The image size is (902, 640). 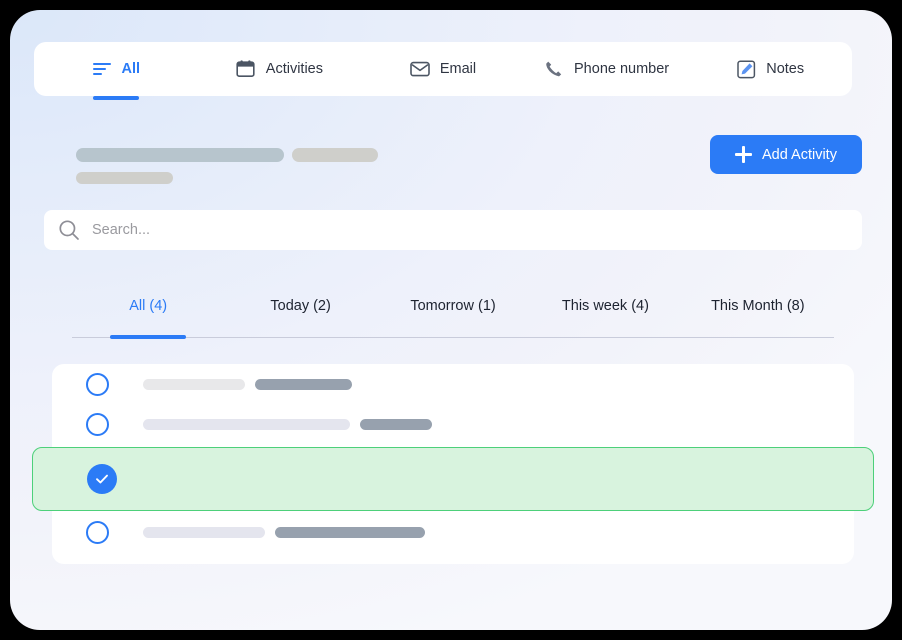 What do you see at coordinates (300, 306) in the screenshot?
I see `filter-tab-today-label: Today (2)` at bounding box center [300, 306].